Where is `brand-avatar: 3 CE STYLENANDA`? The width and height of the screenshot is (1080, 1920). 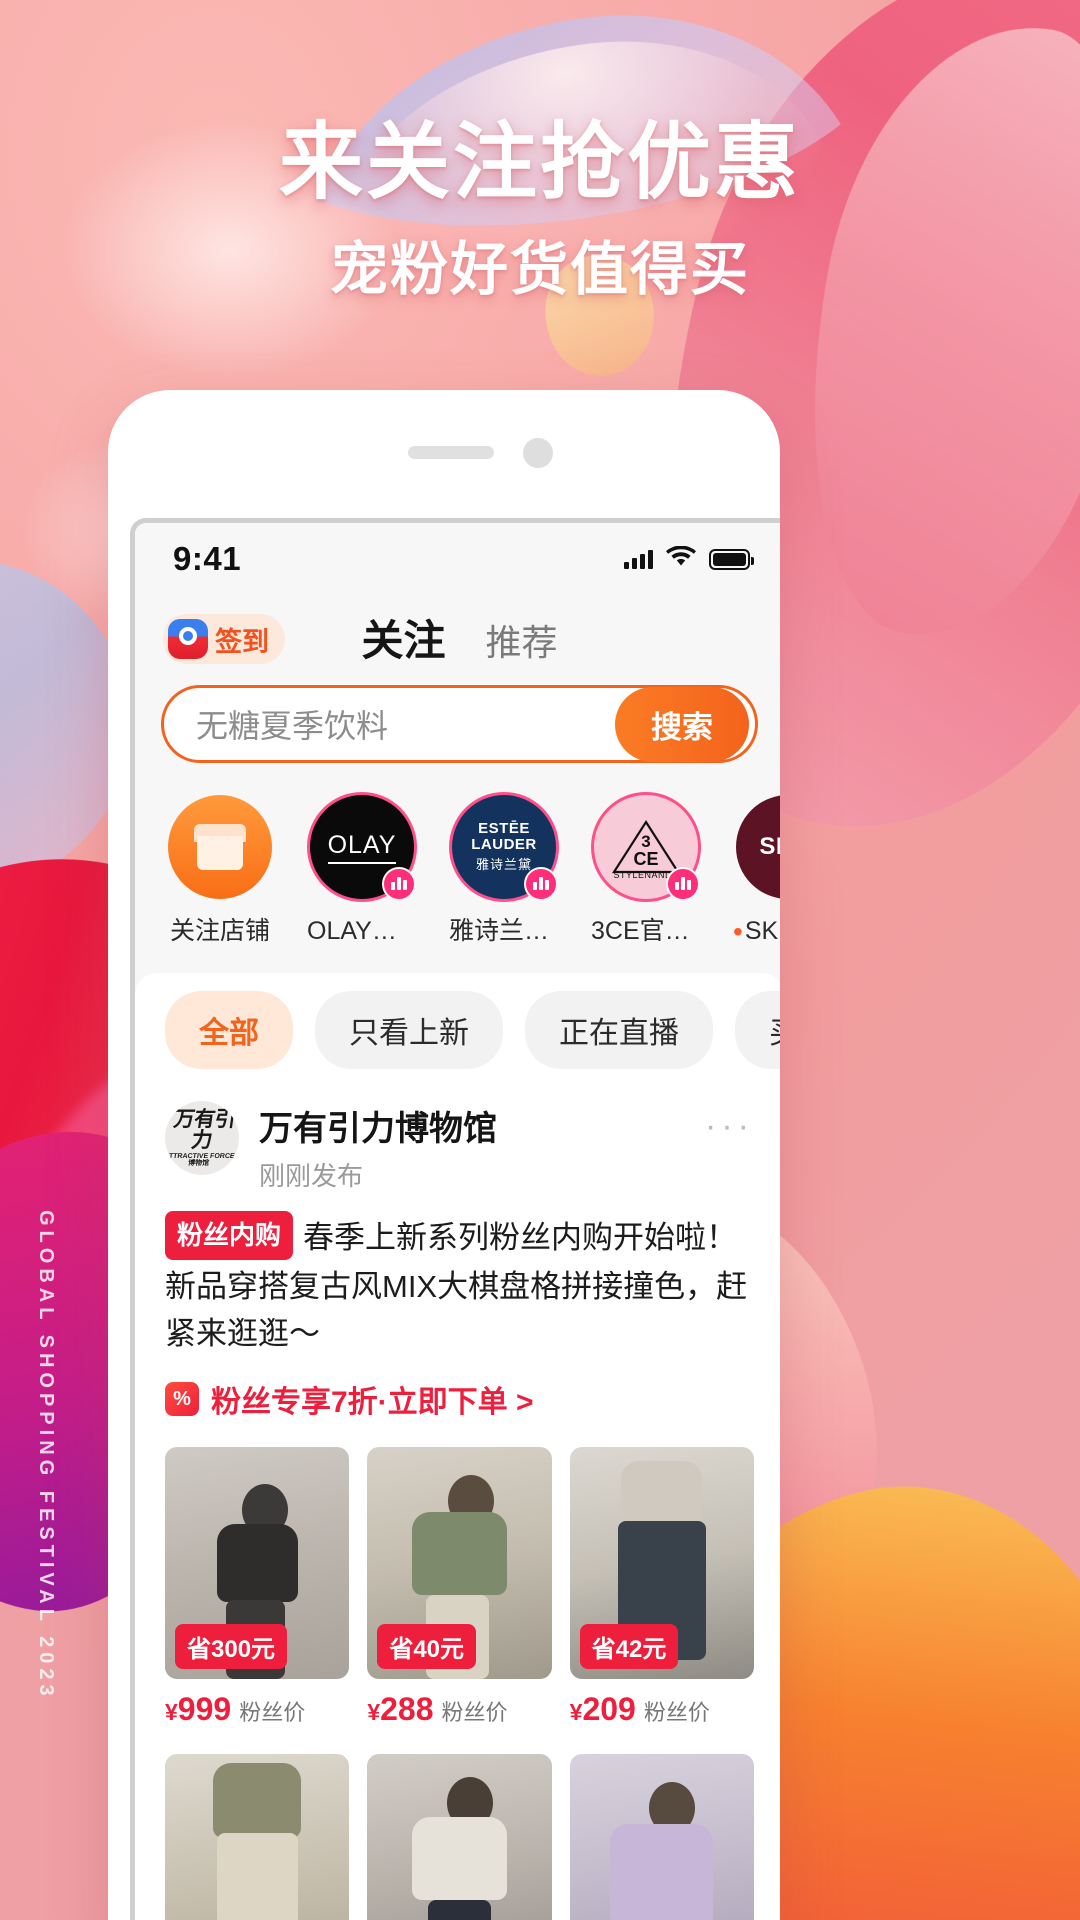
brand-avatar: 3 CE STYLENANDA is located at coordinates (647, 848).